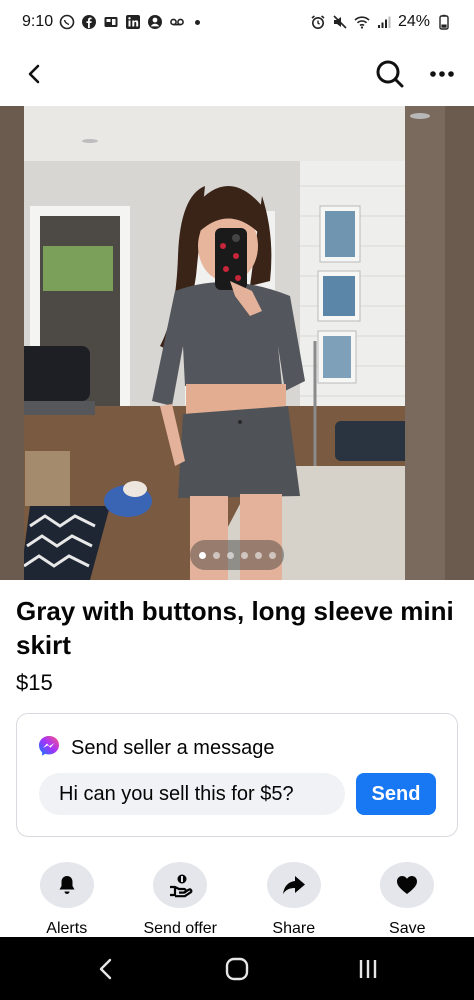 This screenshot has height=1000, width=474. Describe the element at coordinates (368, 969) in the screenshot. I see `nav-recents-icon` at that location.